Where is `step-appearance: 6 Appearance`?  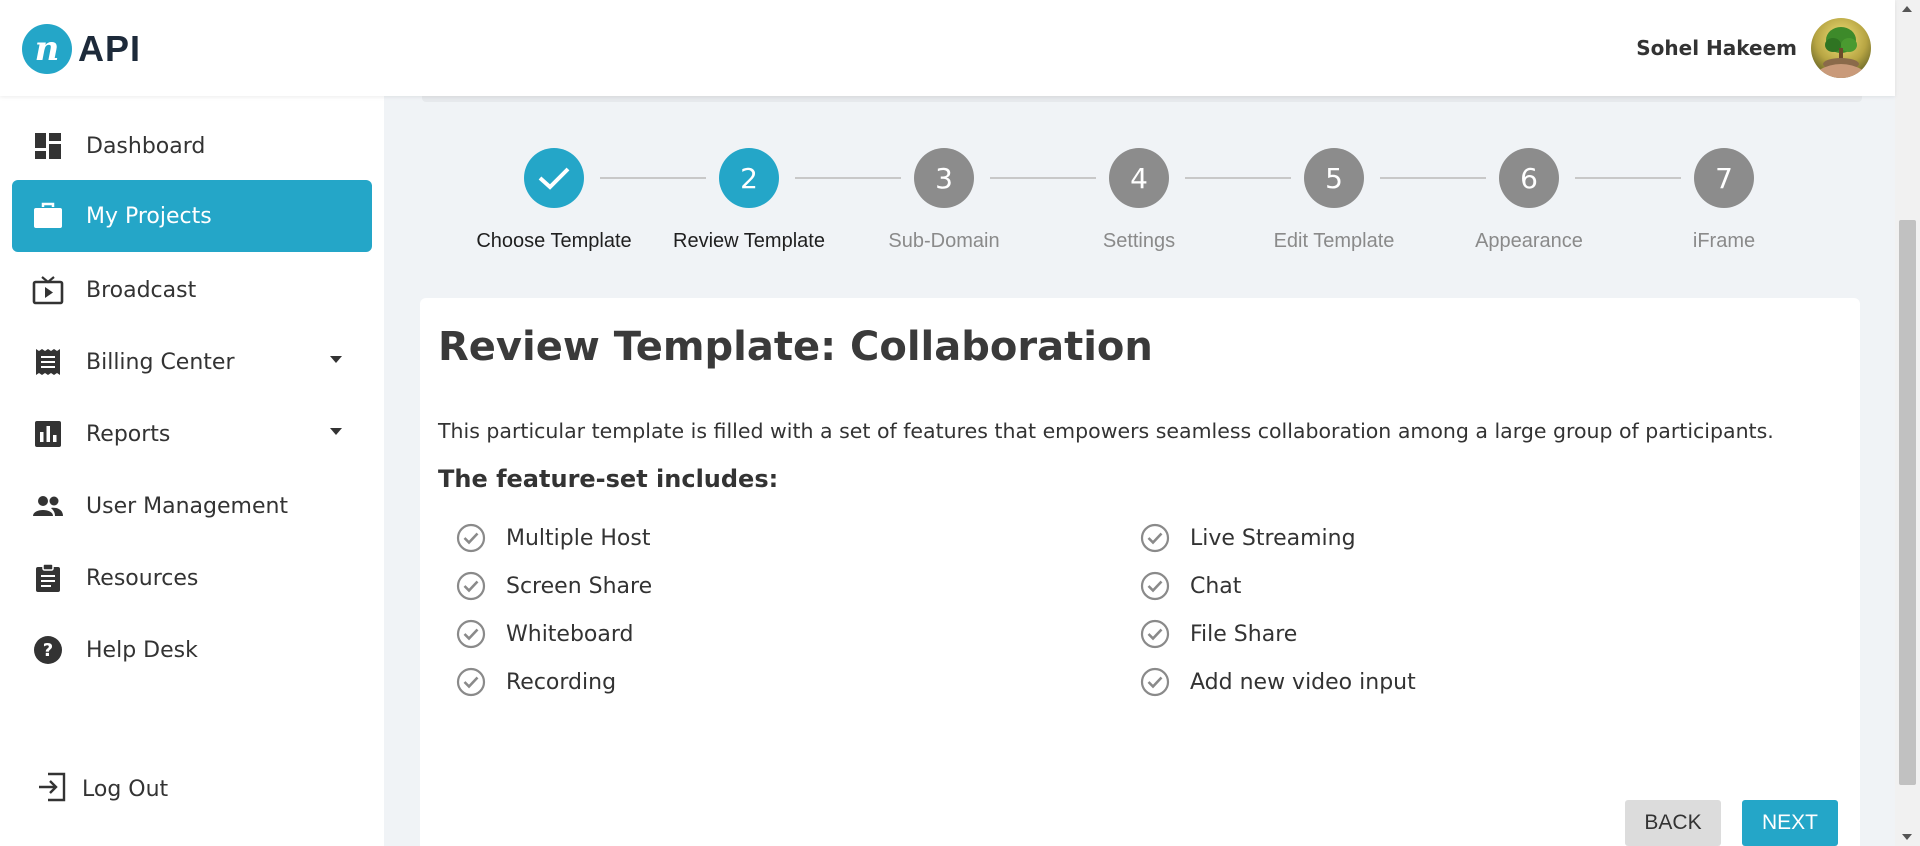
step-appearance: 6 Appearance is located at coordinates (1529, 200).